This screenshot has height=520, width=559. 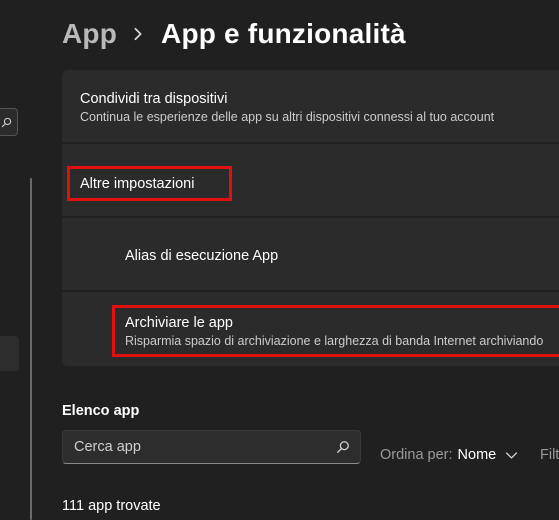 I want to click on chevron-down-icon, so click(x=511, y=455).